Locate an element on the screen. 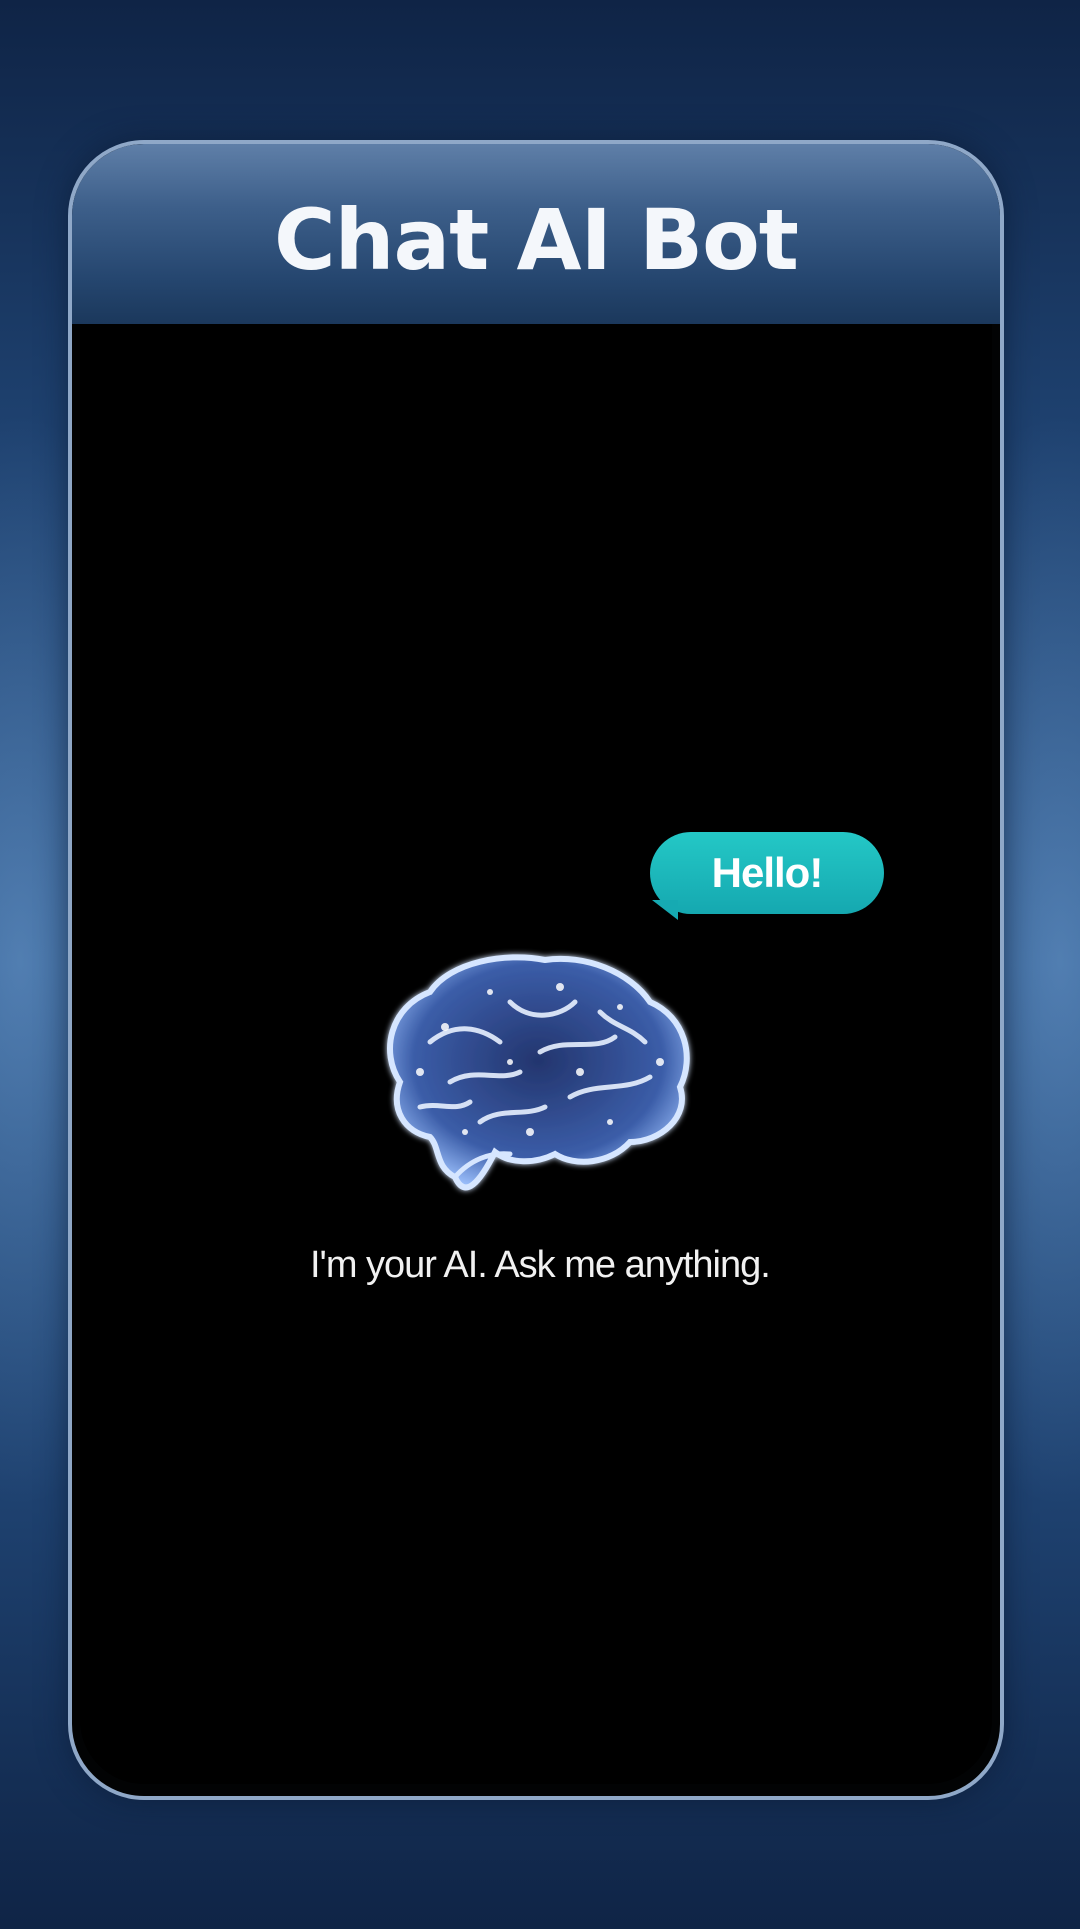 This screenshot has width=1080, height=1929. greeting-bubble: Hello! is located at coordinates (767, 876).